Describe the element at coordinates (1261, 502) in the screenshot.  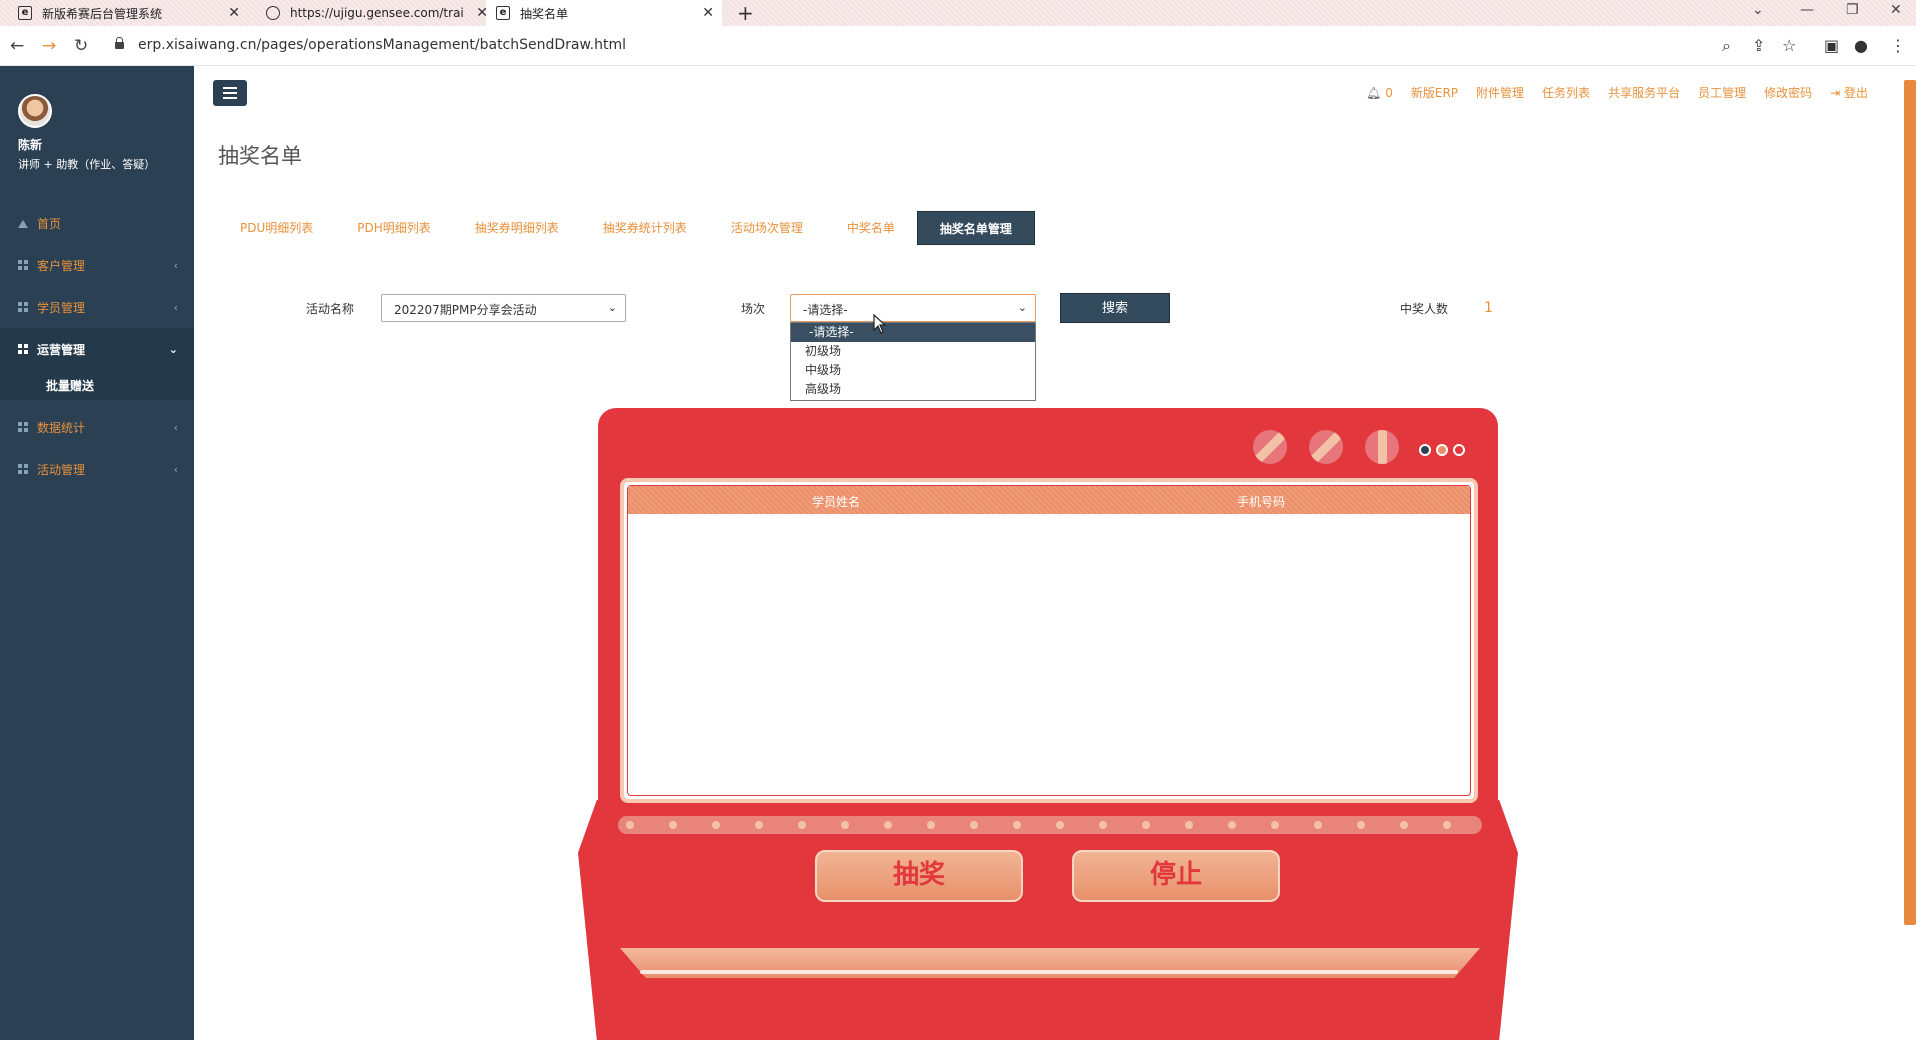
I see `column-phone: 手机号码` at that location.